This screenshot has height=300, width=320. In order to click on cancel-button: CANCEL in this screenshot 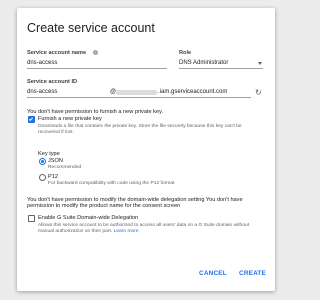, I will do `click(213, 273)`.